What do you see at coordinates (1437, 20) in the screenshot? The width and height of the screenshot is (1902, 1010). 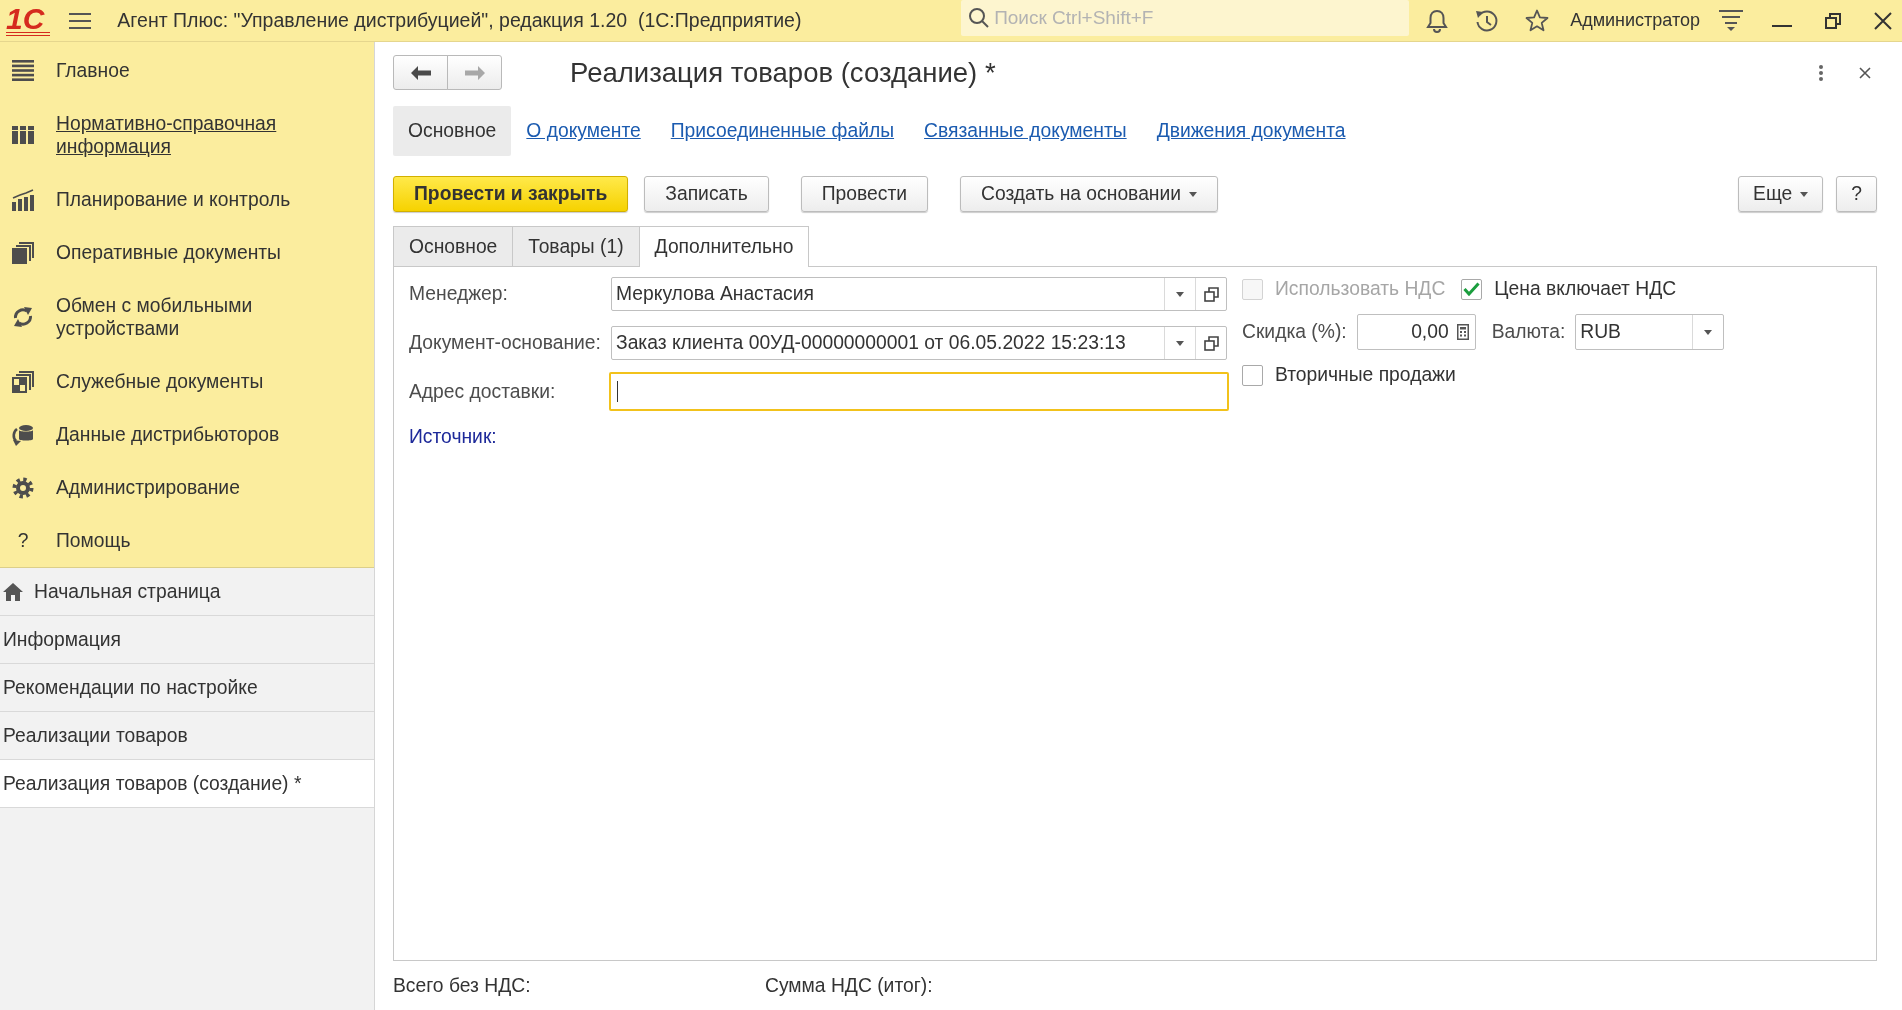 I see `bell-icon` at bounding box center [1437, 20].